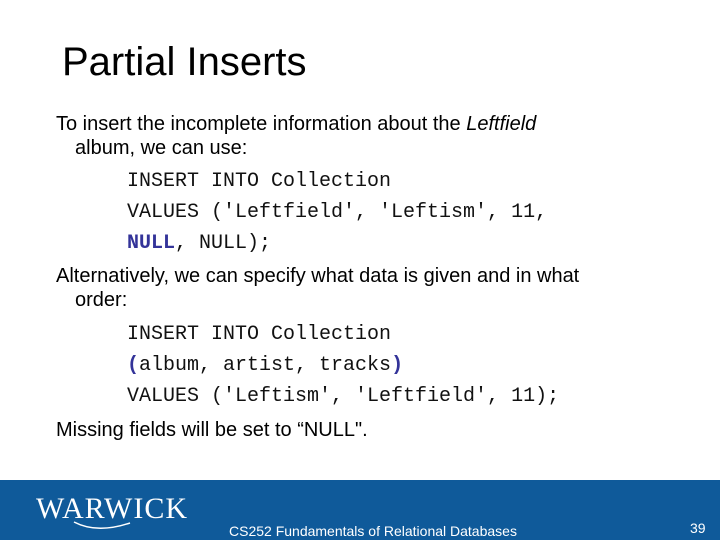 This screenshot has width=720, height=540. I want to click on slide-title: Partial Inserts, so click(184, 62).